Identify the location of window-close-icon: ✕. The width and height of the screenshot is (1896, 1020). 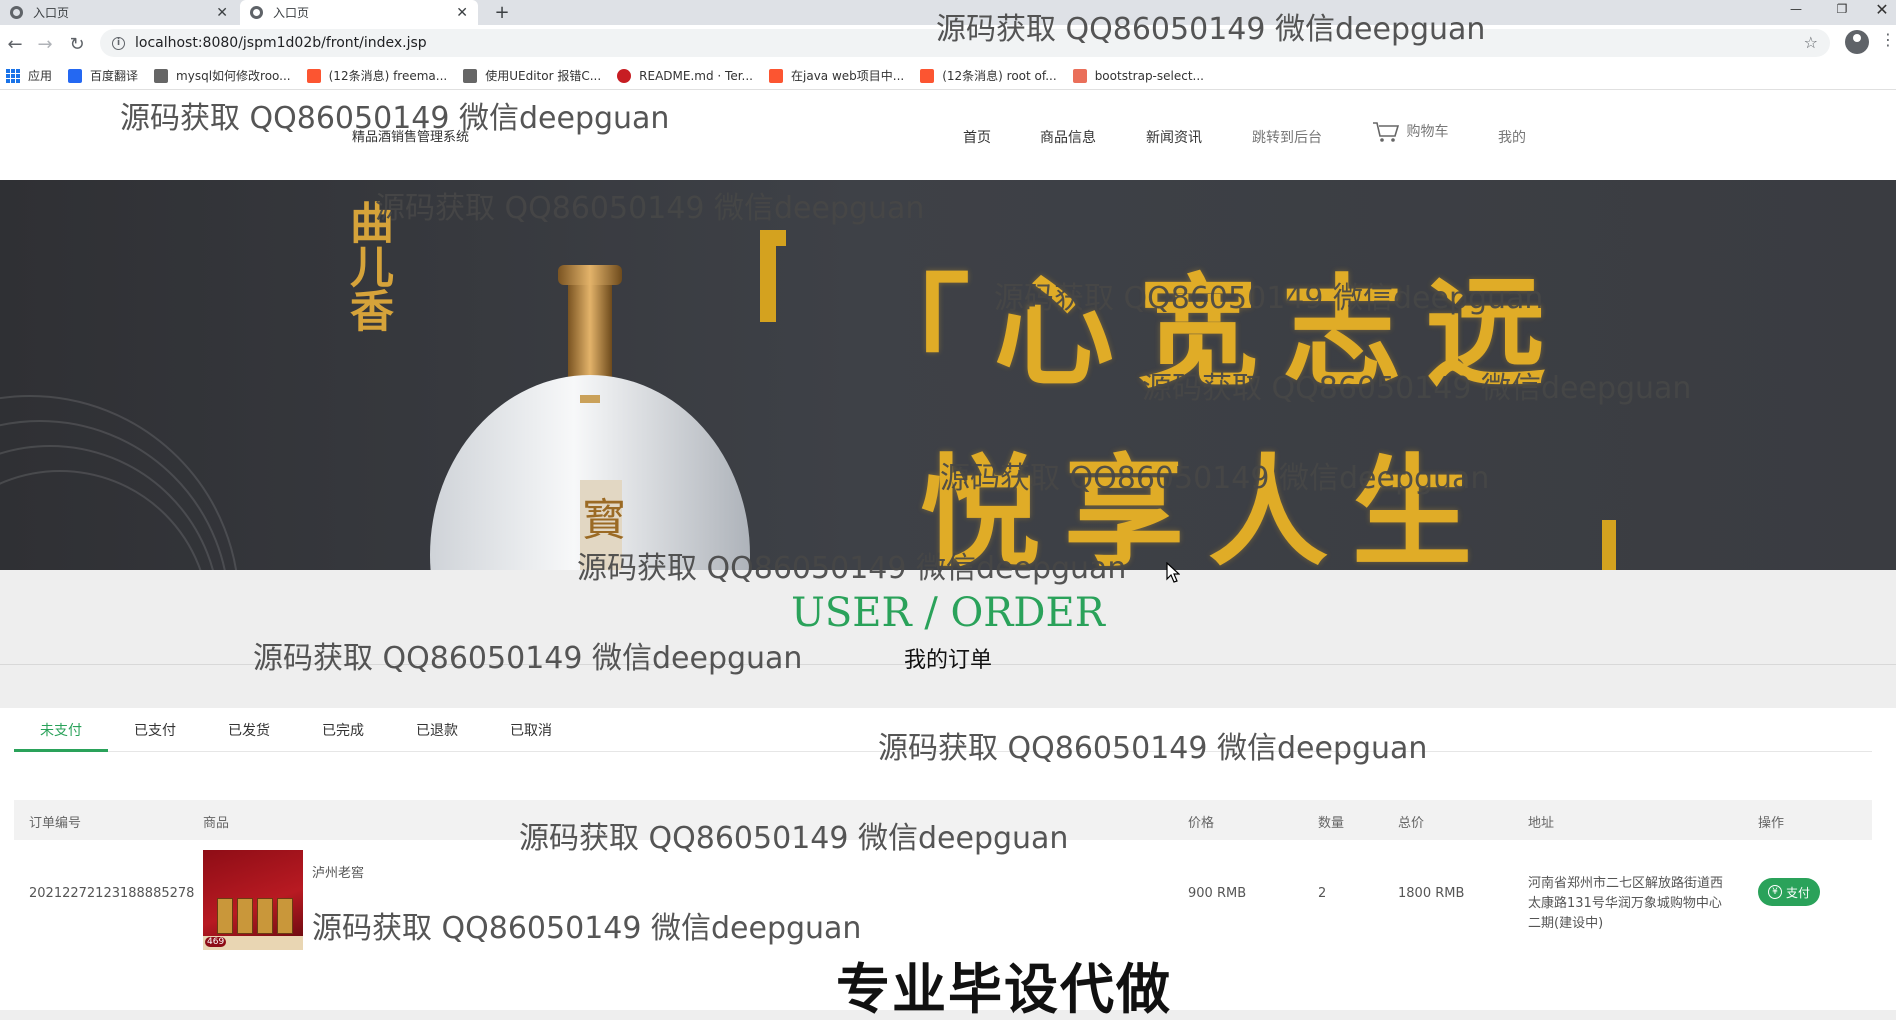
(1879, 9).